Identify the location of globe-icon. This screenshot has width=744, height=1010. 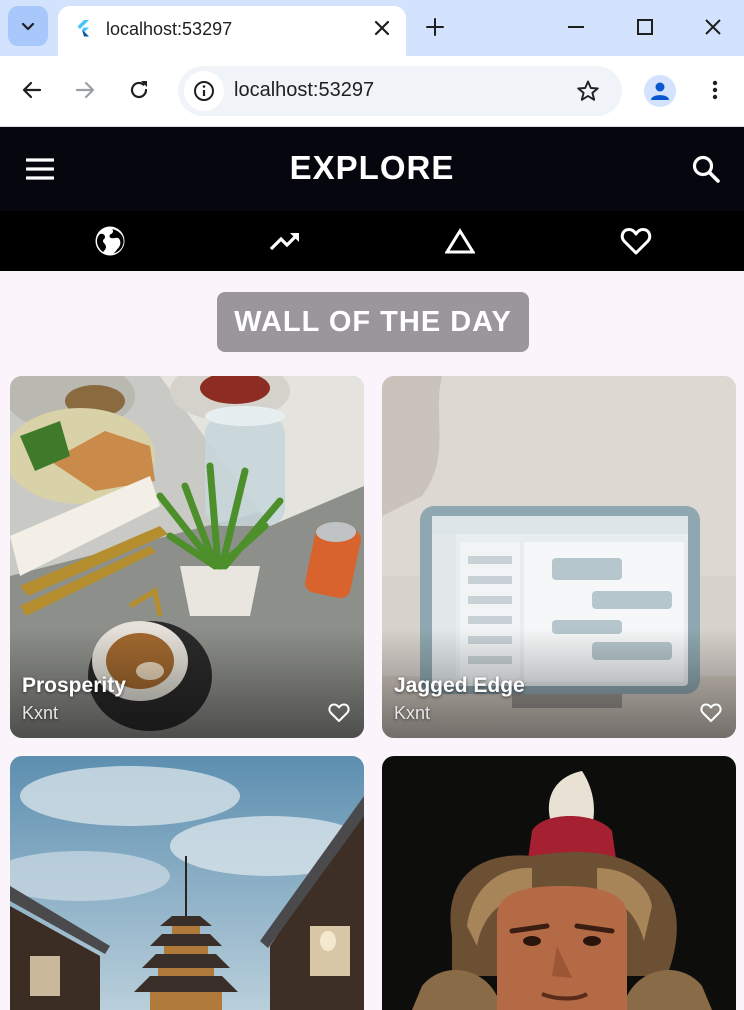
(110, 241).